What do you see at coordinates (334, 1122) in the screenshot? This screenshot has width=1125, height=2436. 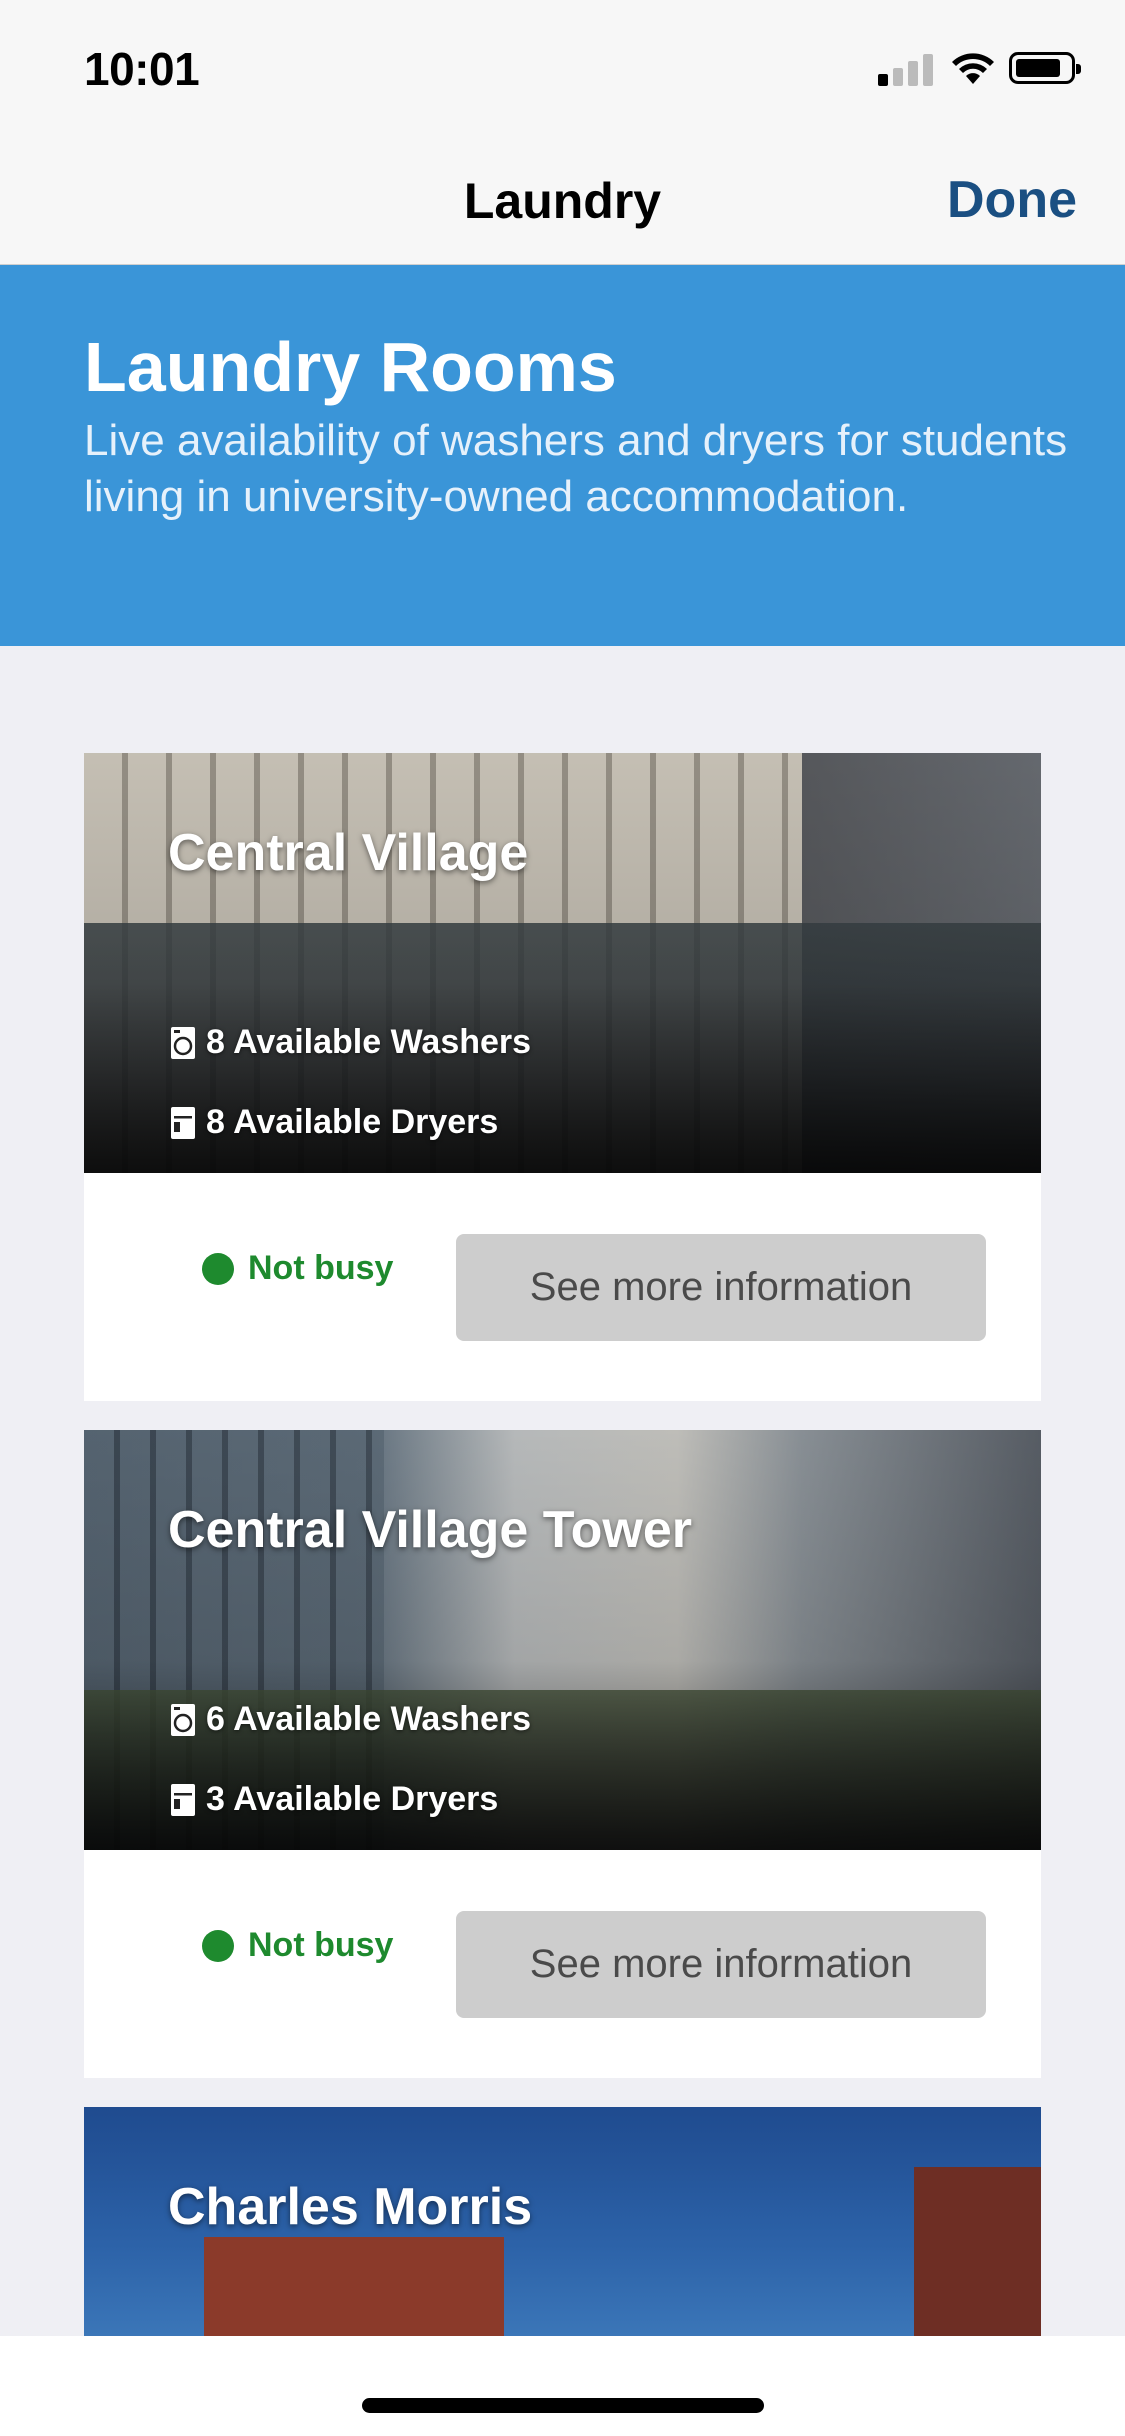 I see `dryers-count: 8 Available Dryers` at bounding box center [334, 1122].